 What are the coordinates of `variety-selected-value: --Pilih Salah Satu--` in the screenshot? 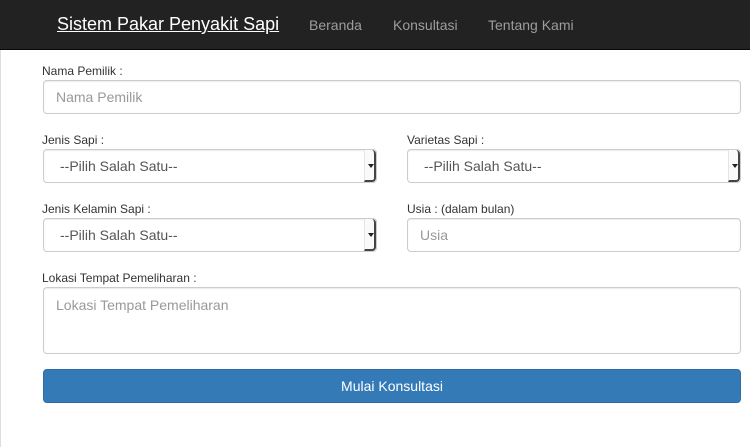 It's located at (483, 166).